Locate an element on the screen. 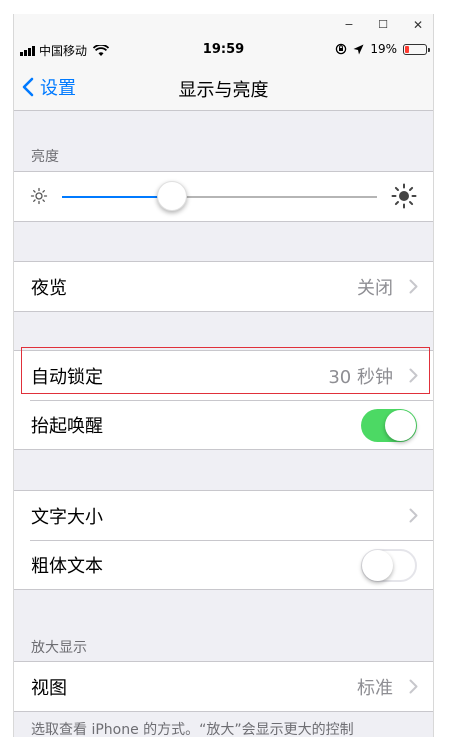 The height and width of the screenshot is (737, 460). brightness-slider-row is located at coordinates (223, 196).